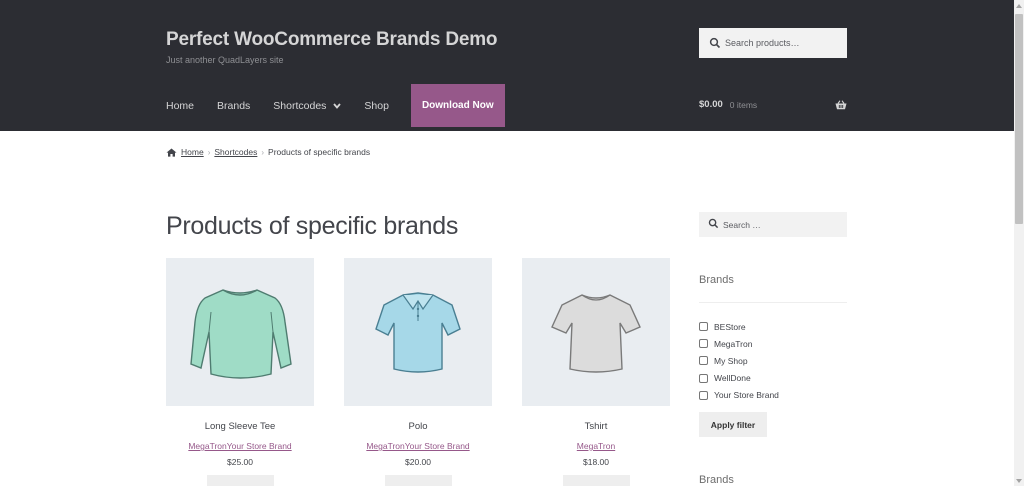  Describe the element at coordinates (1019, 481) in the screenshot. I see `scroll-down-arrow-icon` at that location.